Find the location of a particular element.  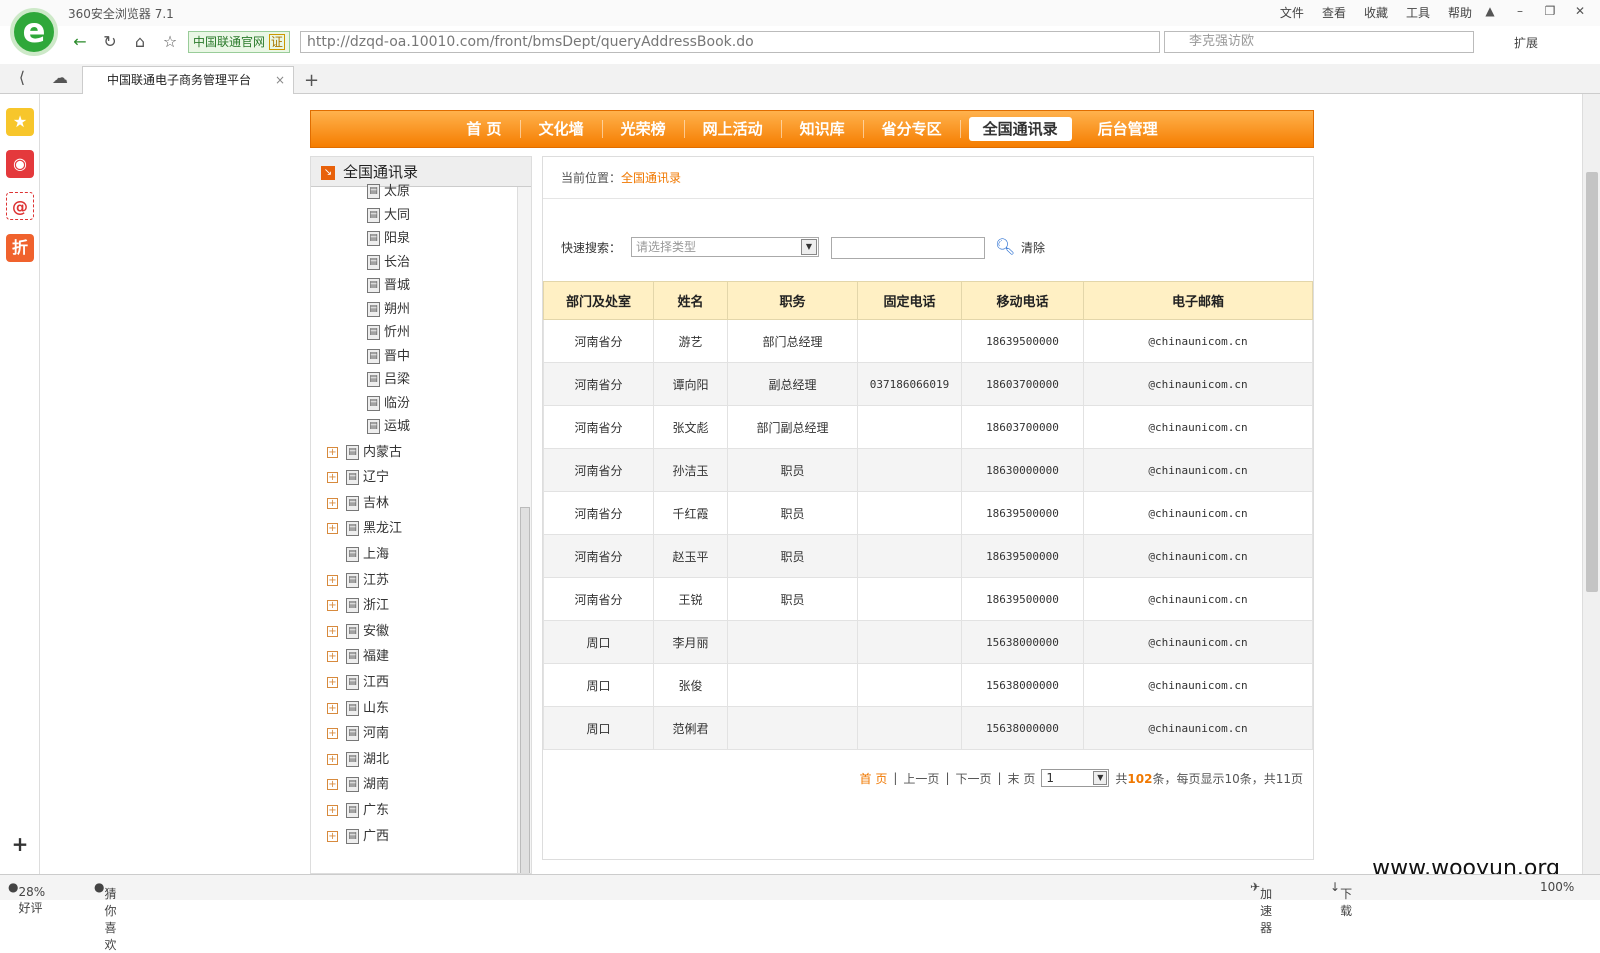

tree-province: + ▤ 广西 is located at coordinates (358, 837).